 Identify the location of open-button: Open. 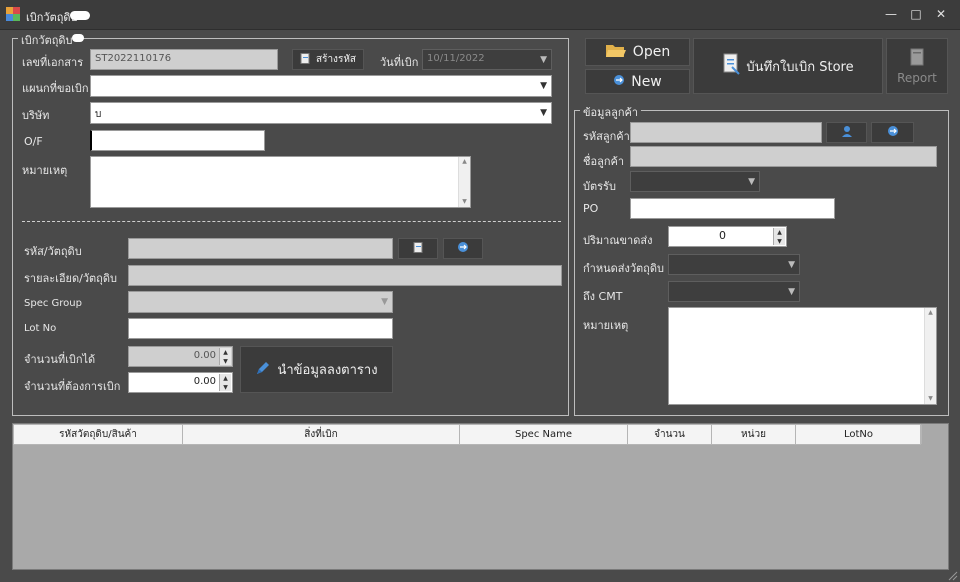
(637, 52).